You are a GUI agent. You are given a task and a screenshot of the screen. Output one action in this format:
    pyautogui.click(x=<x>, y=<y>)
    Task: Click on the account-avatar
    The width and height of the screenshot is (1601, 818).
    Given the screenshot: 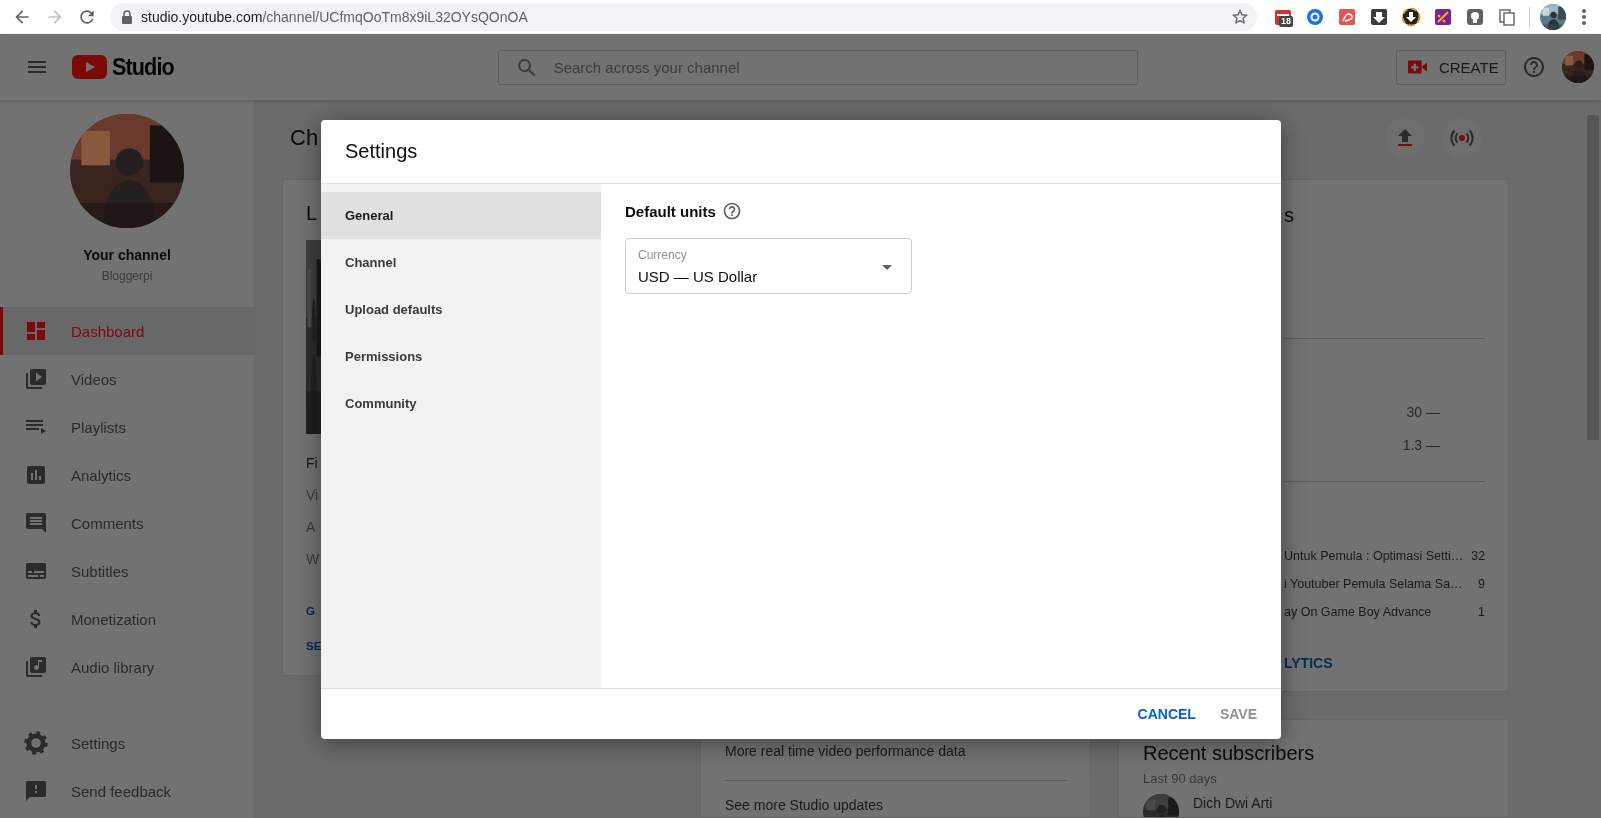 What is the action you would take?
    pyautogui.click(x=1577, y=67)
    